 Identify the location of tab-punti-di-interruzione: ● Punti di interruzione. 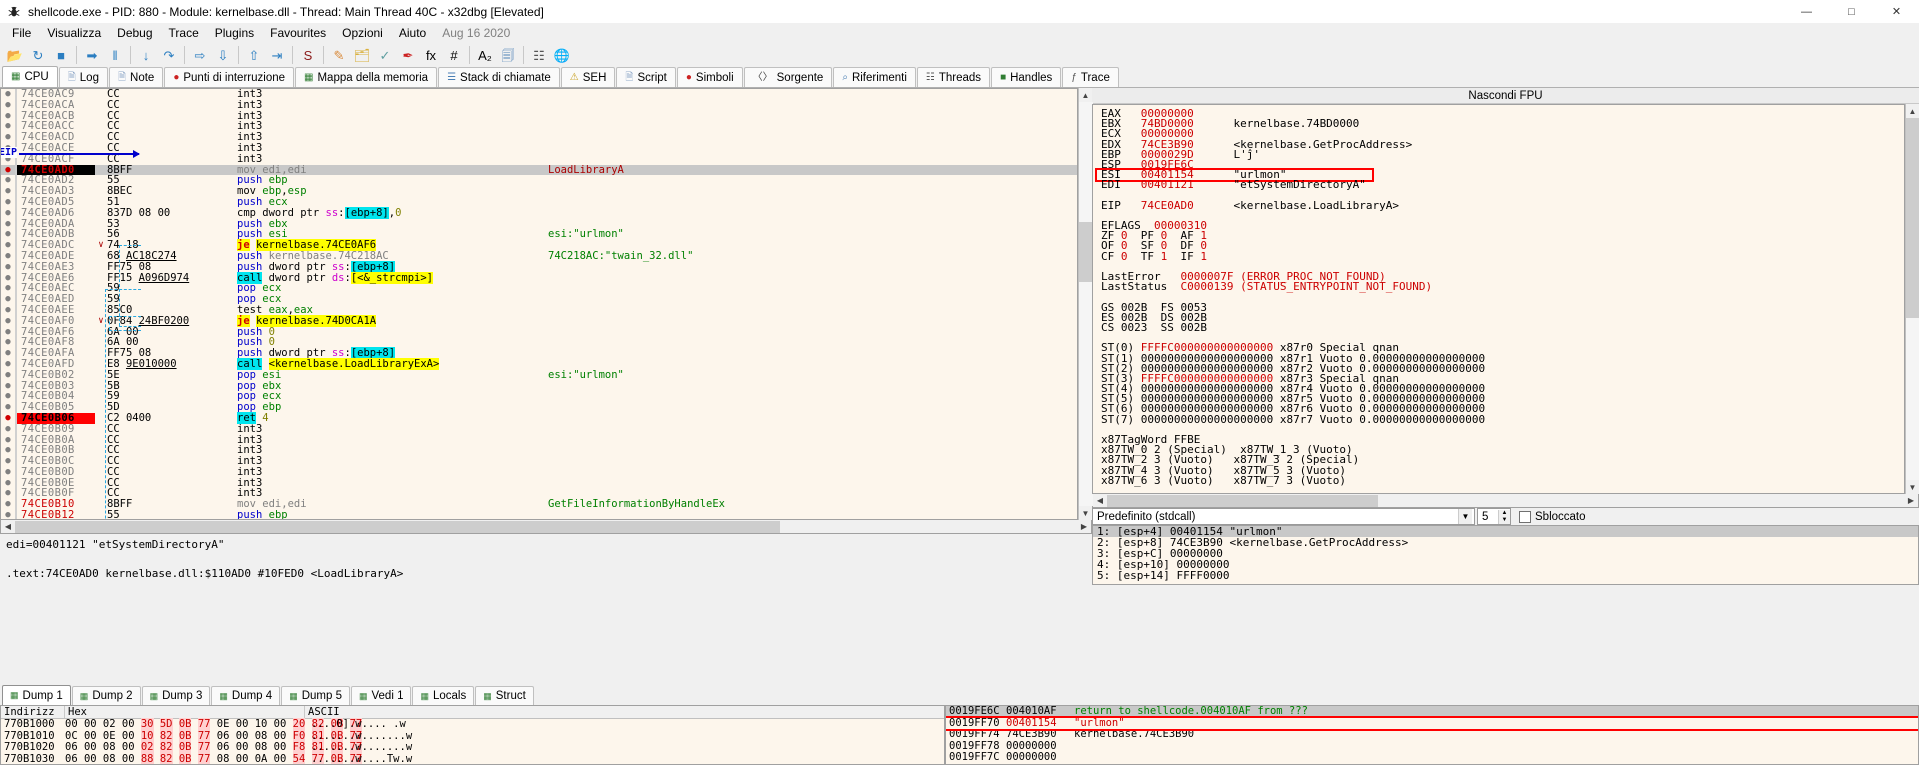
(229, 77).